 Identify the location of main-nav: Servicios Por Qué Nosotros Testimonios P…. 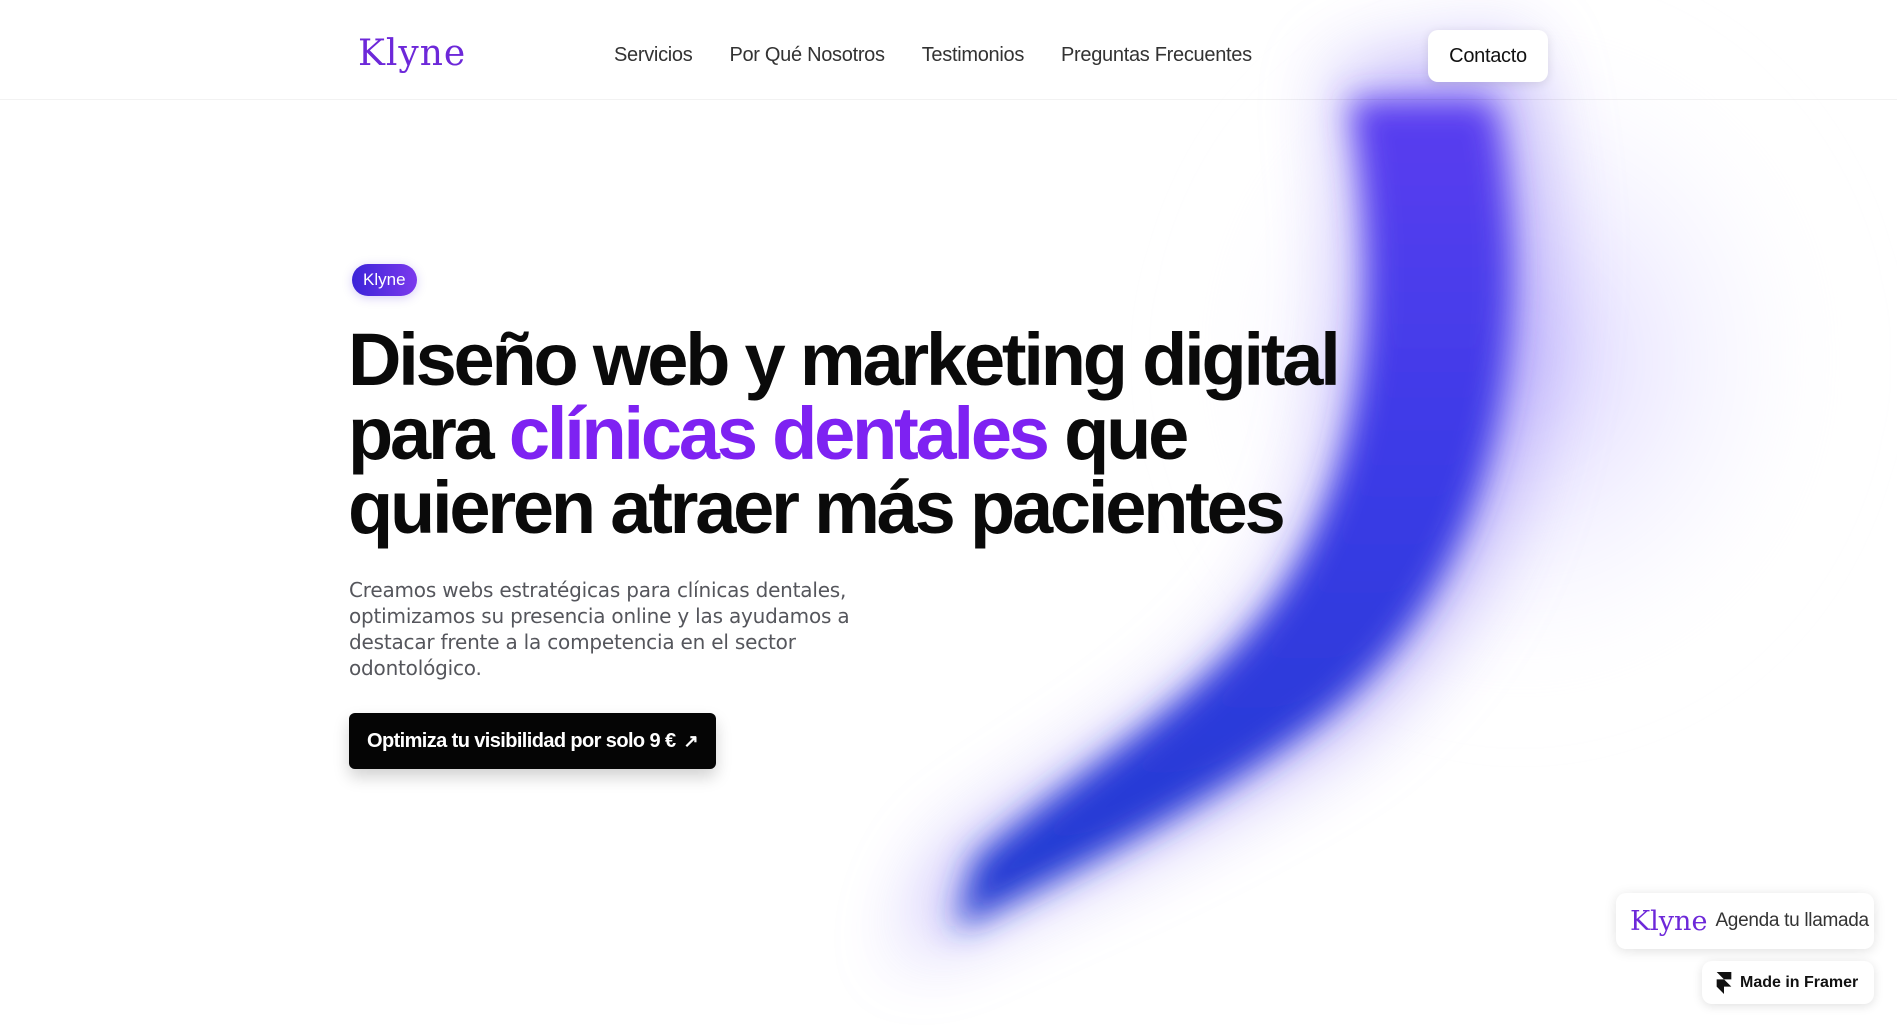
(933, 55).